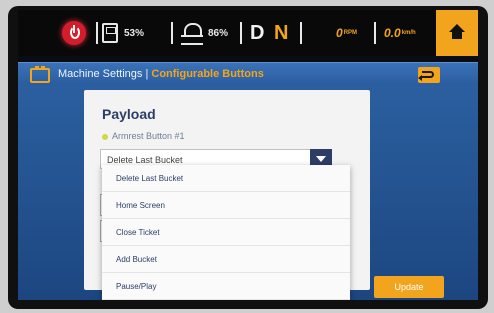 The height and width of the screenshot is (313, 494). What do you see at coordinates (409, 287) in the screenshot?
I see `update-button: Update` at bounding box center [409, 287].